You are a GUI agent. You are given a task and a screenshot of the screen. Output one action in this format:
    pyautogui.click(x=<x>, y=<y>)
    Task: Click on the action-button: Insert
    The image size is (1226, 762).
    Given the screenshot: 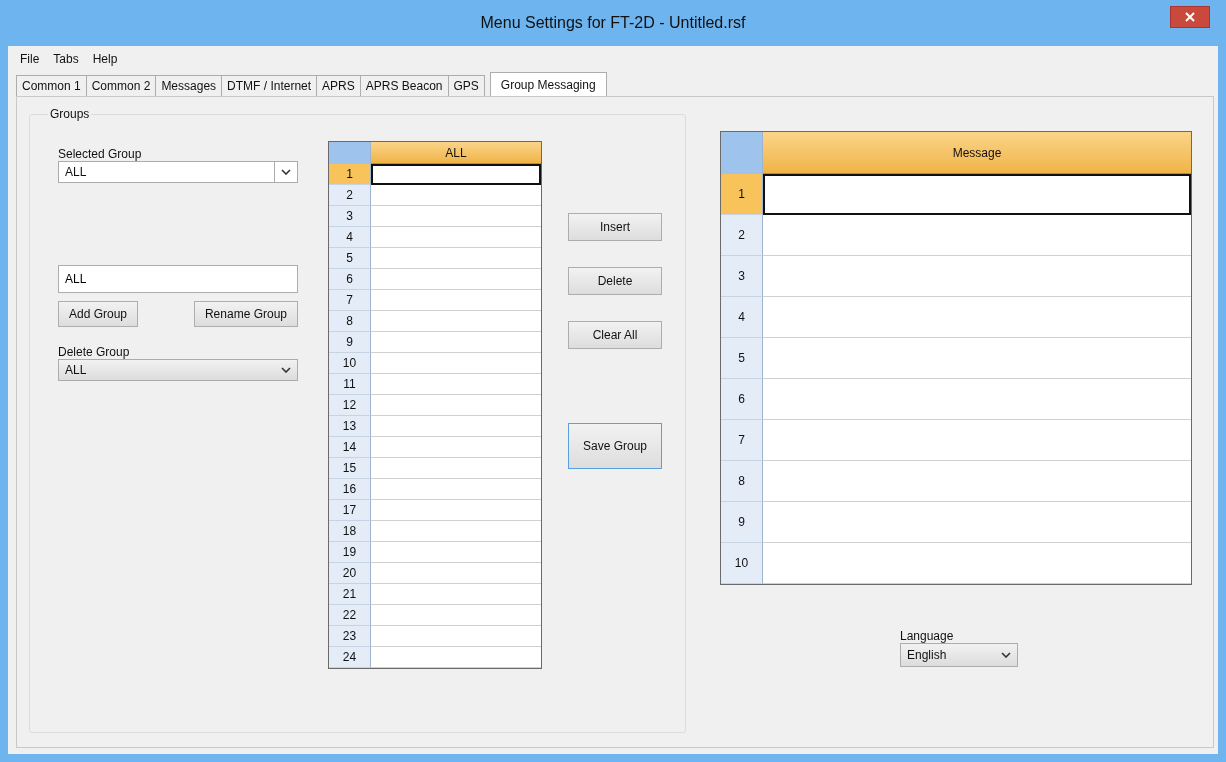 What is the action you would take?
    pyautogui.click(x=615, y=227)
    